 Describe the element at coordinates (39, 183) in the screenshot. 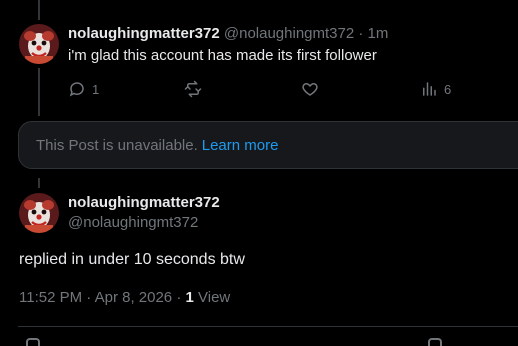

I see `thread-line-lower` at that location.